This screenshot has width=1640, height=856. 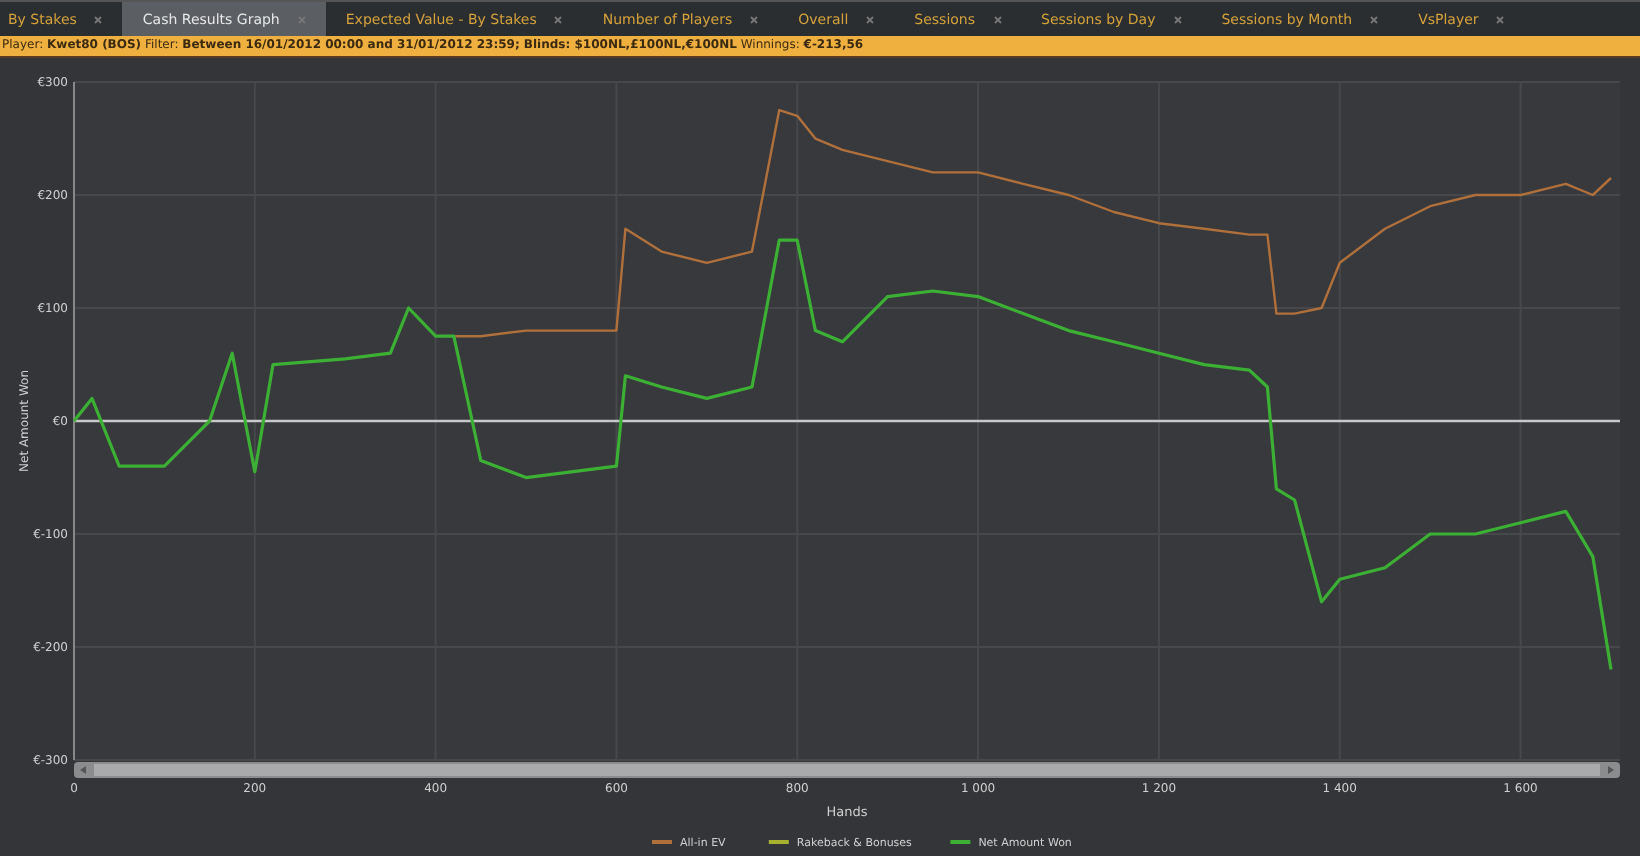 I want to click on horizontal-scrollbar, so click(x=847, y=770).